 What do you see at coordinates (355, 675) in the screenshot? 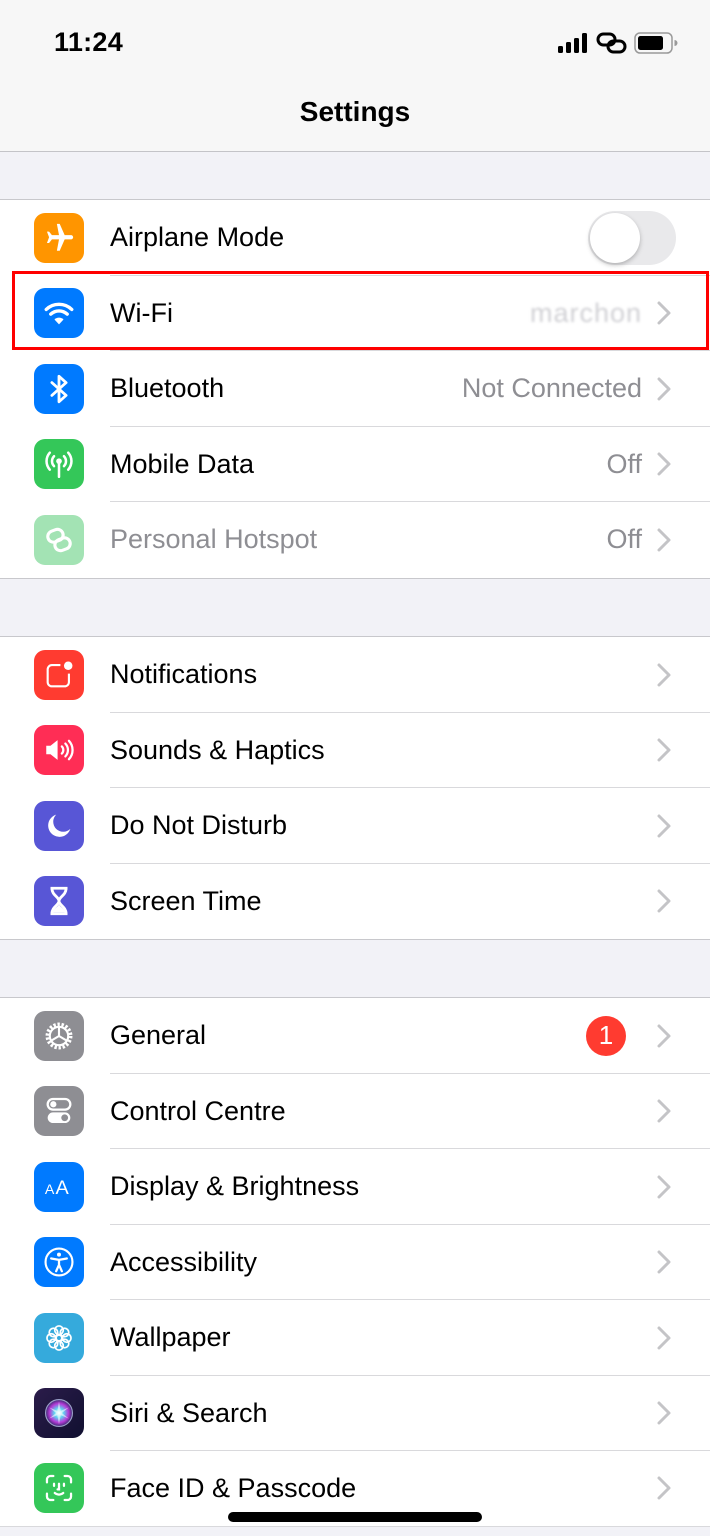
I see `row-notifications: Notifications` at bounding box center [355, 675].